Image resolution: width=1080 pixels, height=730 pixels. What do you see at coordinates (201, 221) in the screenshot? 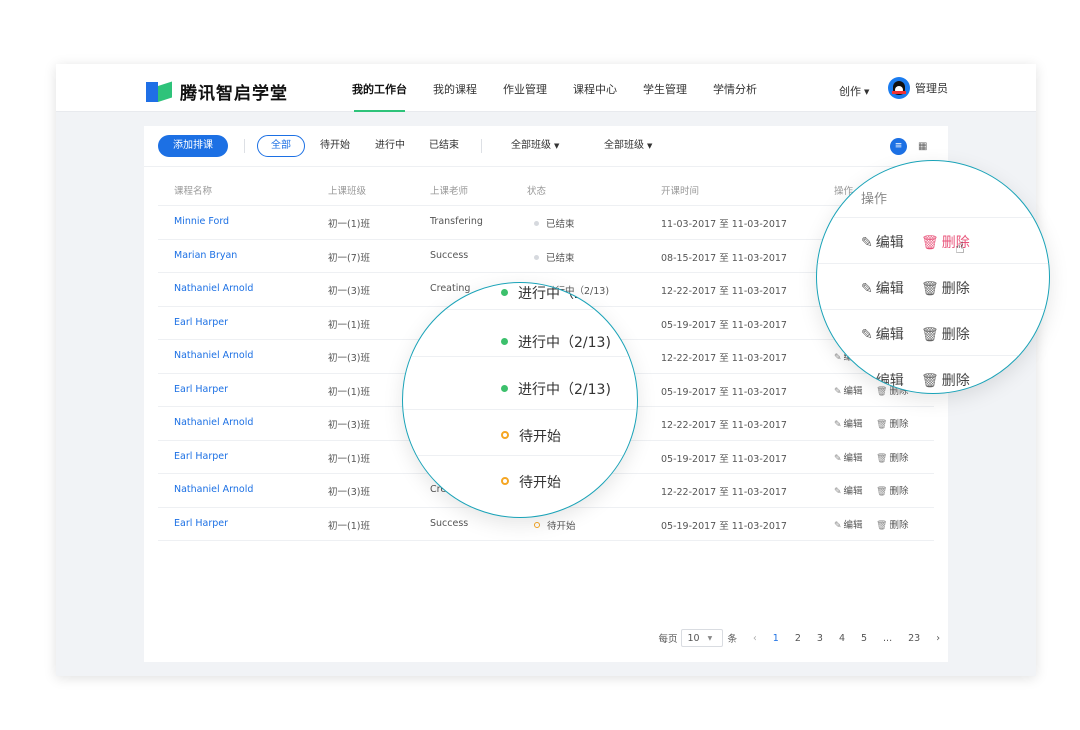
I see `course-name-link: Minnie Ford` at bounding box center [201, 221].